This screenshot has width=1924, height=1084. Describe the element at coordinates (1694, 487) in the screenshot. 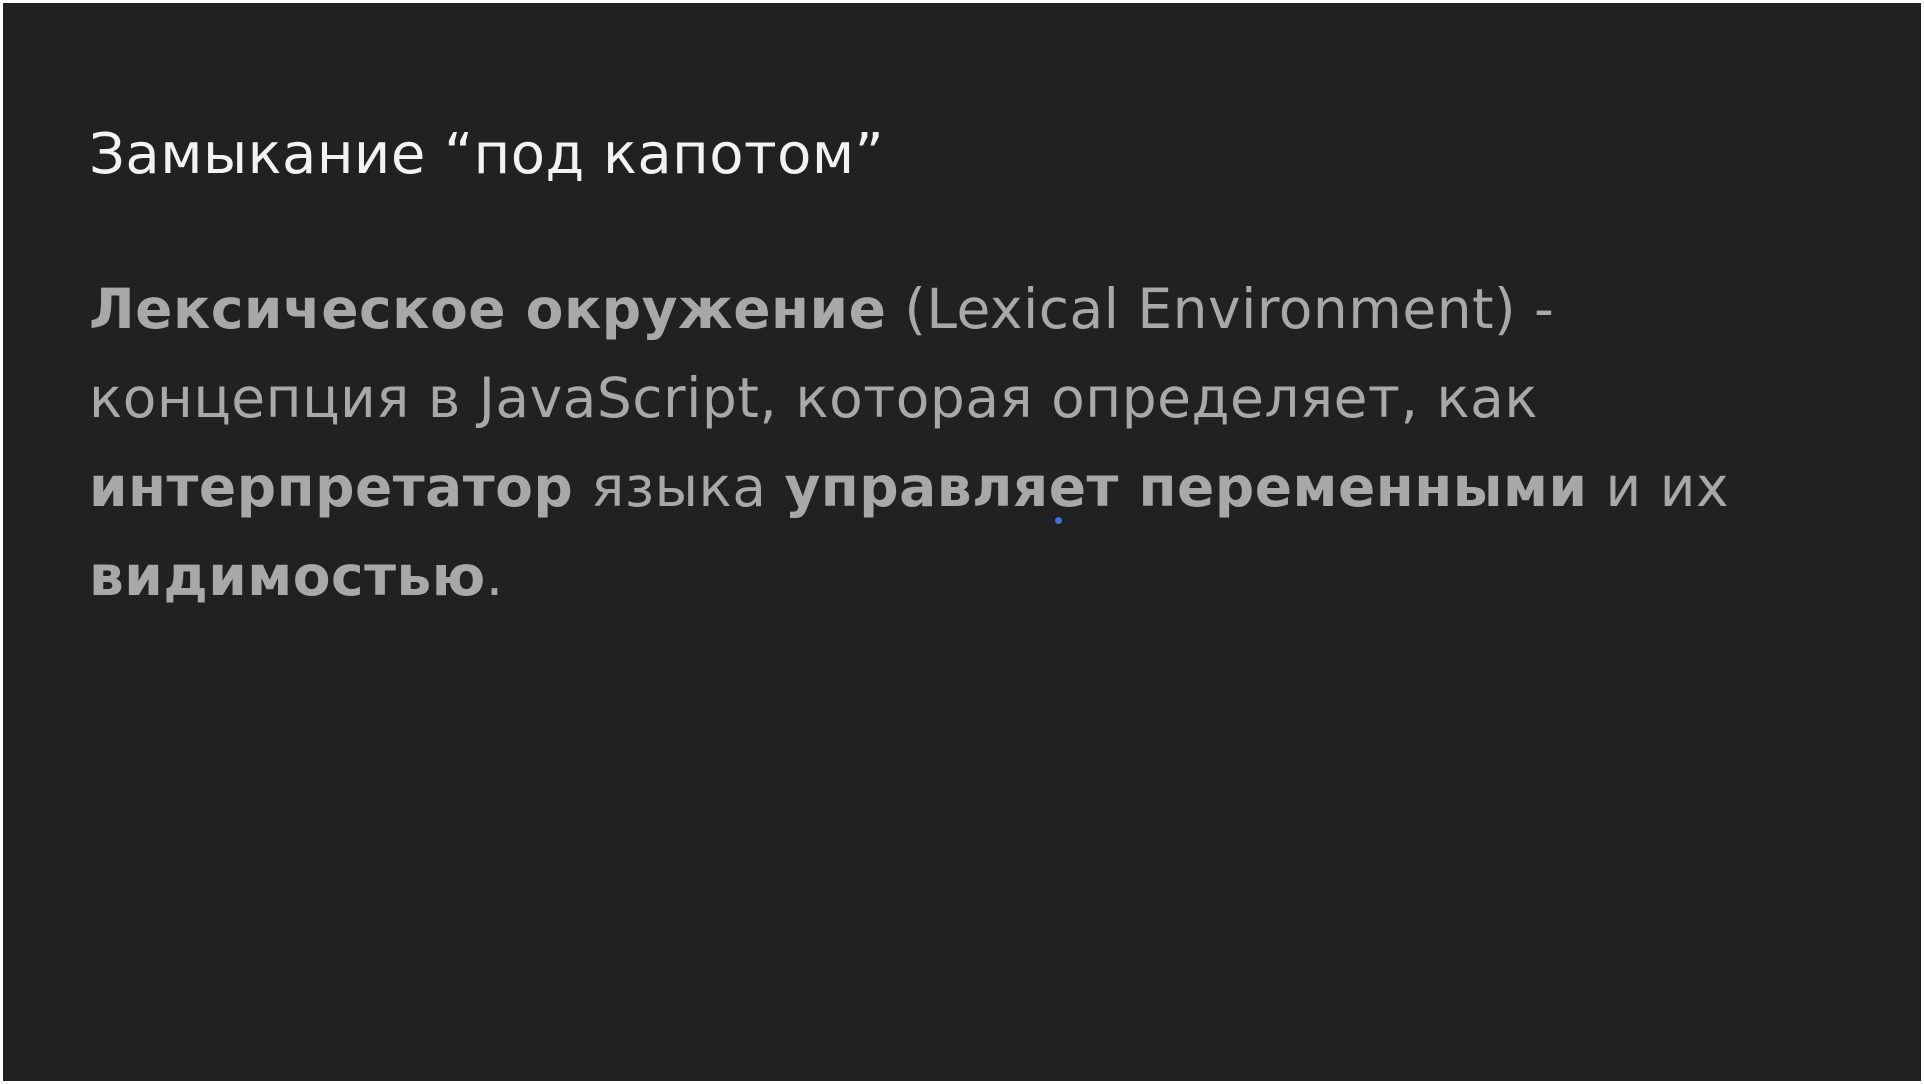

I see `definition-text-4: их` at that location.